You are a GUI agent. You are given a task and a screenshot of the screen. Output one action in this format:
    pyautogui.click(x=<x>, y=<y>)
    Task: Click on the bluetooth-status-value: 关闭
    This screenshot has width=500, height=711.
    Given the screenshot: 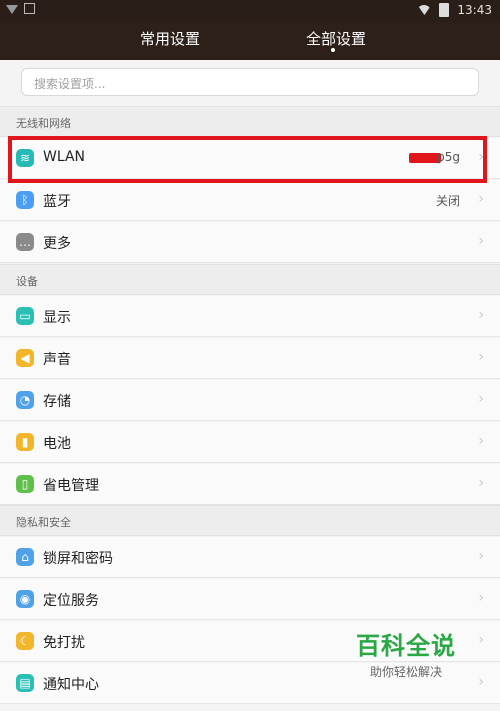 What is the action you would take?
    pyautogui.click(x=447, y=201)
    